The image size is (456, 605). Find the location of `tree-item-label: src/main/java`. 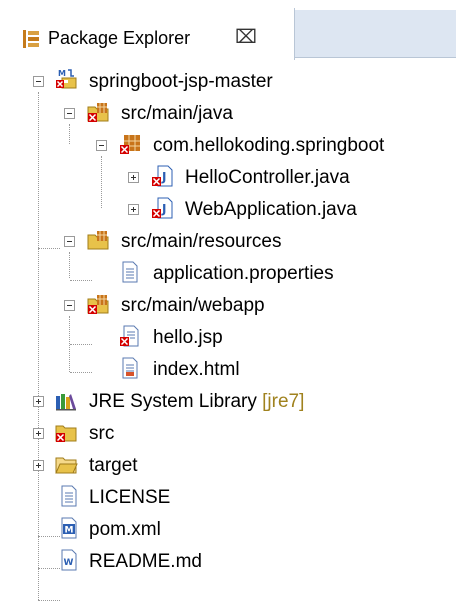

tree-item-label: src/main/java is located at coordinates (177, 113).